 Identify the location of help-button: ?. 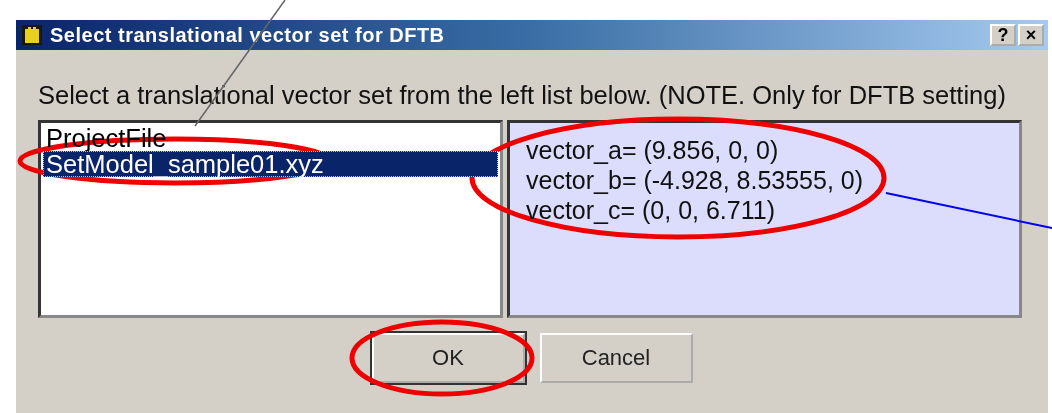
(1003, 35).